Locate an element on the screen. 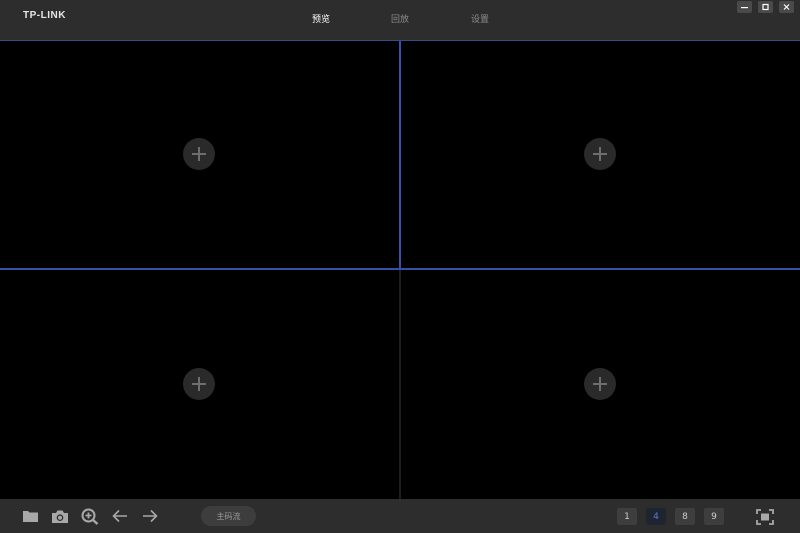 The image size is (800, 533). restore-button is located at coordinates (765, 7).